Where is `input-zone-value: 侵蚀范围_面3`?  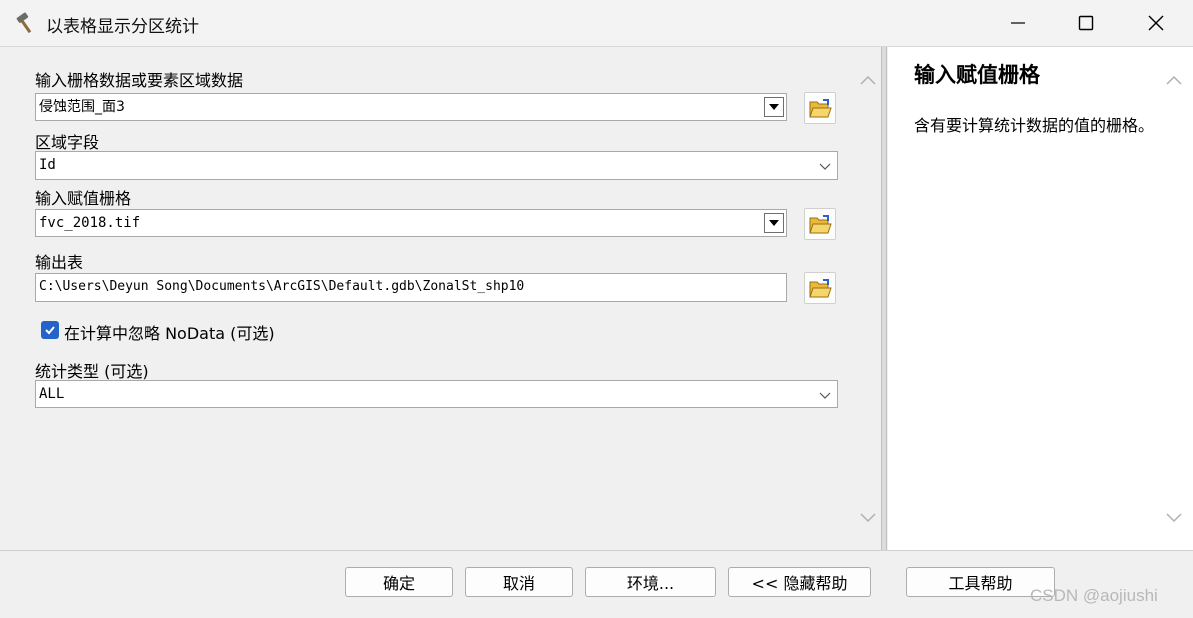 input-zone-value: 侵蚀范围_面3 is located at coordinates (82, 107).